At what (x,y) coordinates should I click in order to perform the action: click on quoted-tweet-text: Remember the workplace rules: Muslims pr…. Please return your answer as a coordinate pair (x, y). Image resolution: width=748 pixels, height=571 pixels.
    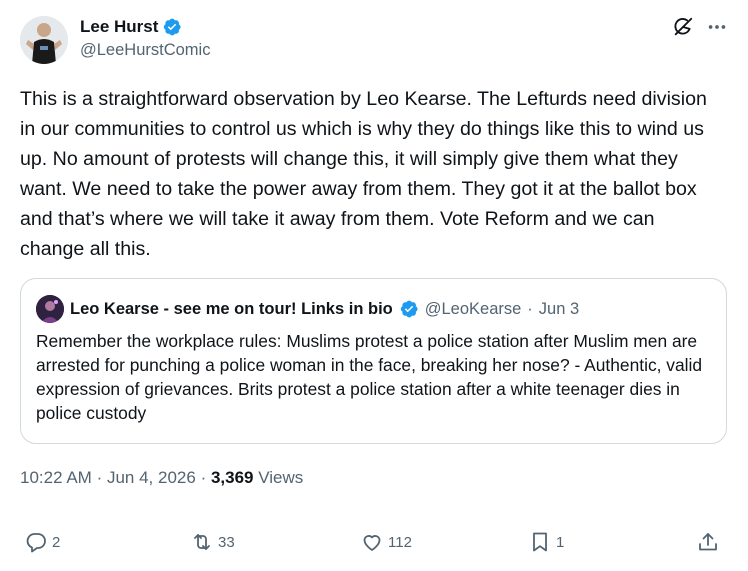
    Looking at the image, I should click on (369, 377).